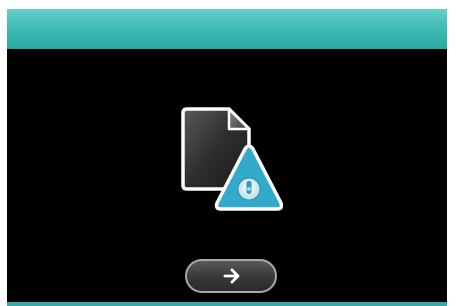 This screenshot has width=456, height=306. I want to click on next-button, so click(231, 276).